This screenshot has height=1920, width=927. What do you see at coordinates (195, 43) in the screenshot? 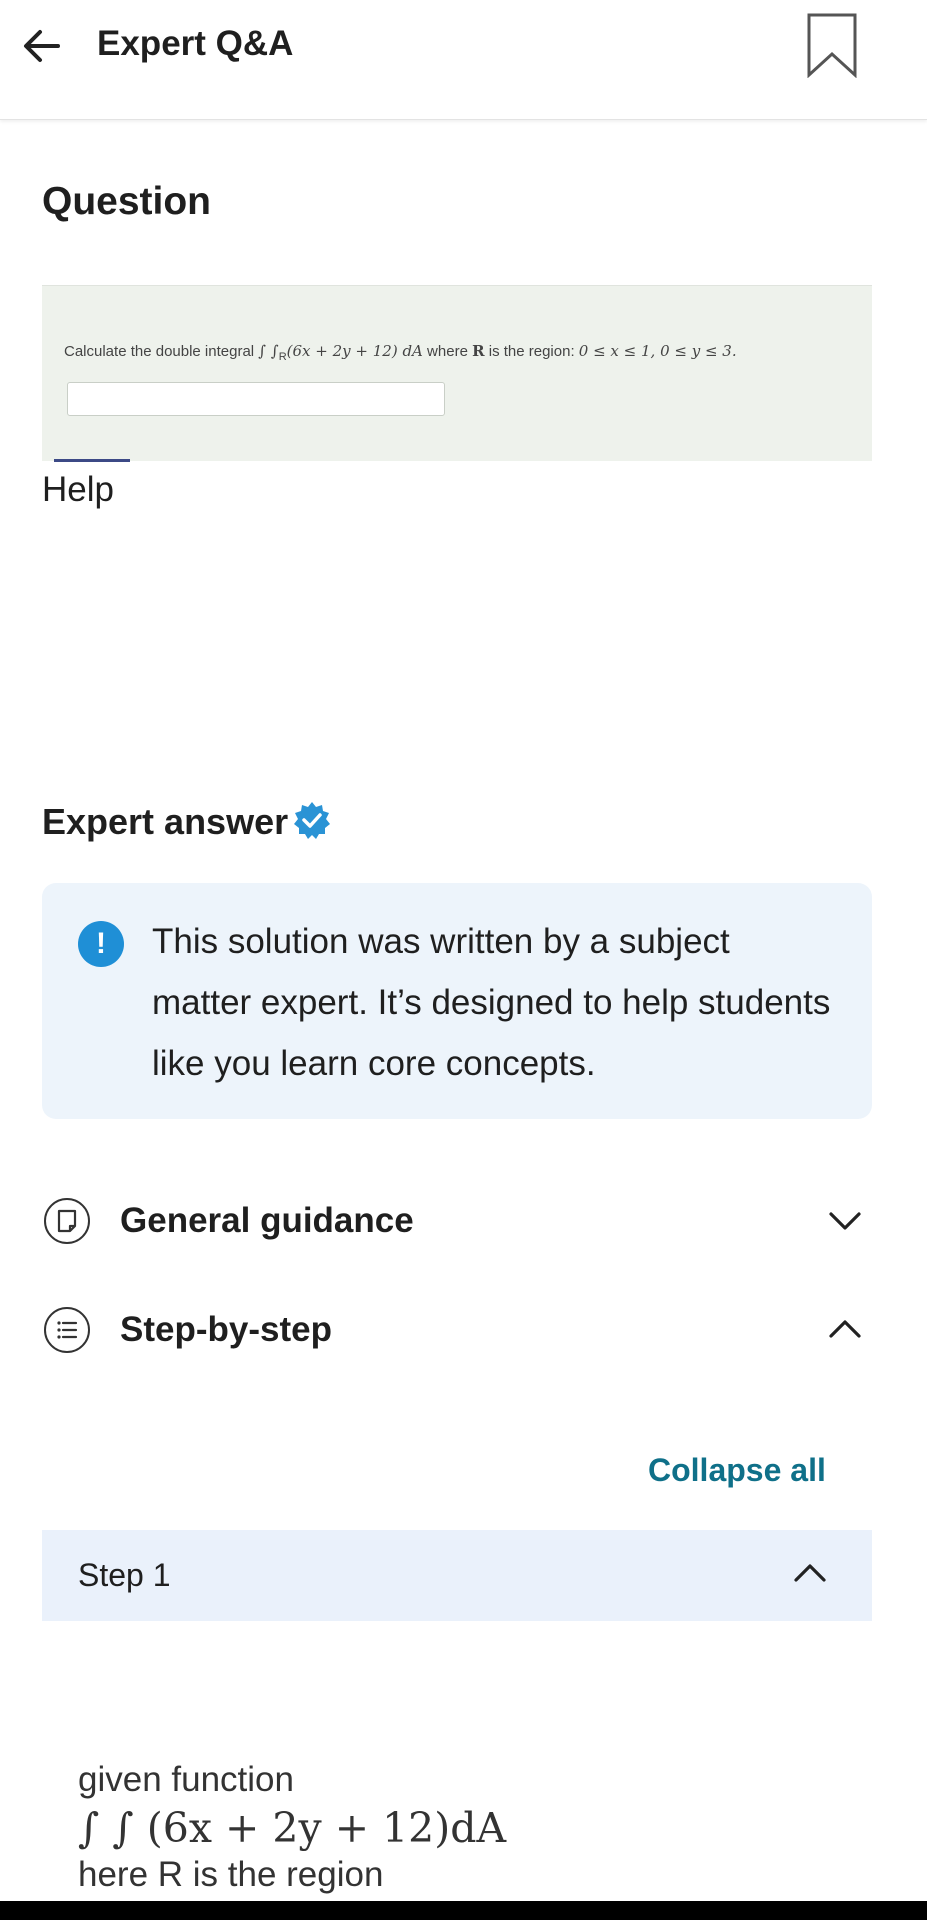
I see `page-title: Expert Q&A` at bounding box center [195, 43].